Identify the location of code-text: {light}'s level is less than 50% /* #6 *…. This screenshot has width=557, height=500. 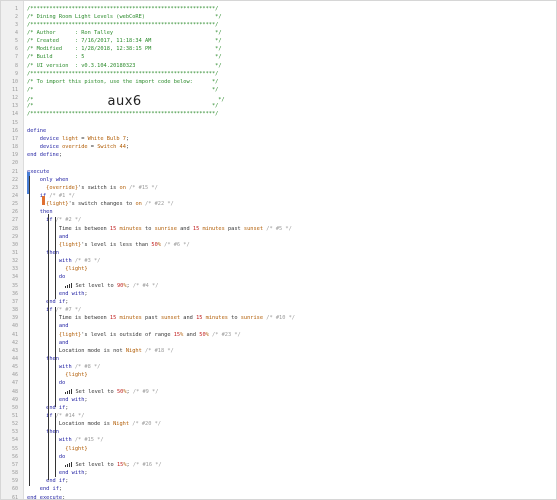
(108, 245).